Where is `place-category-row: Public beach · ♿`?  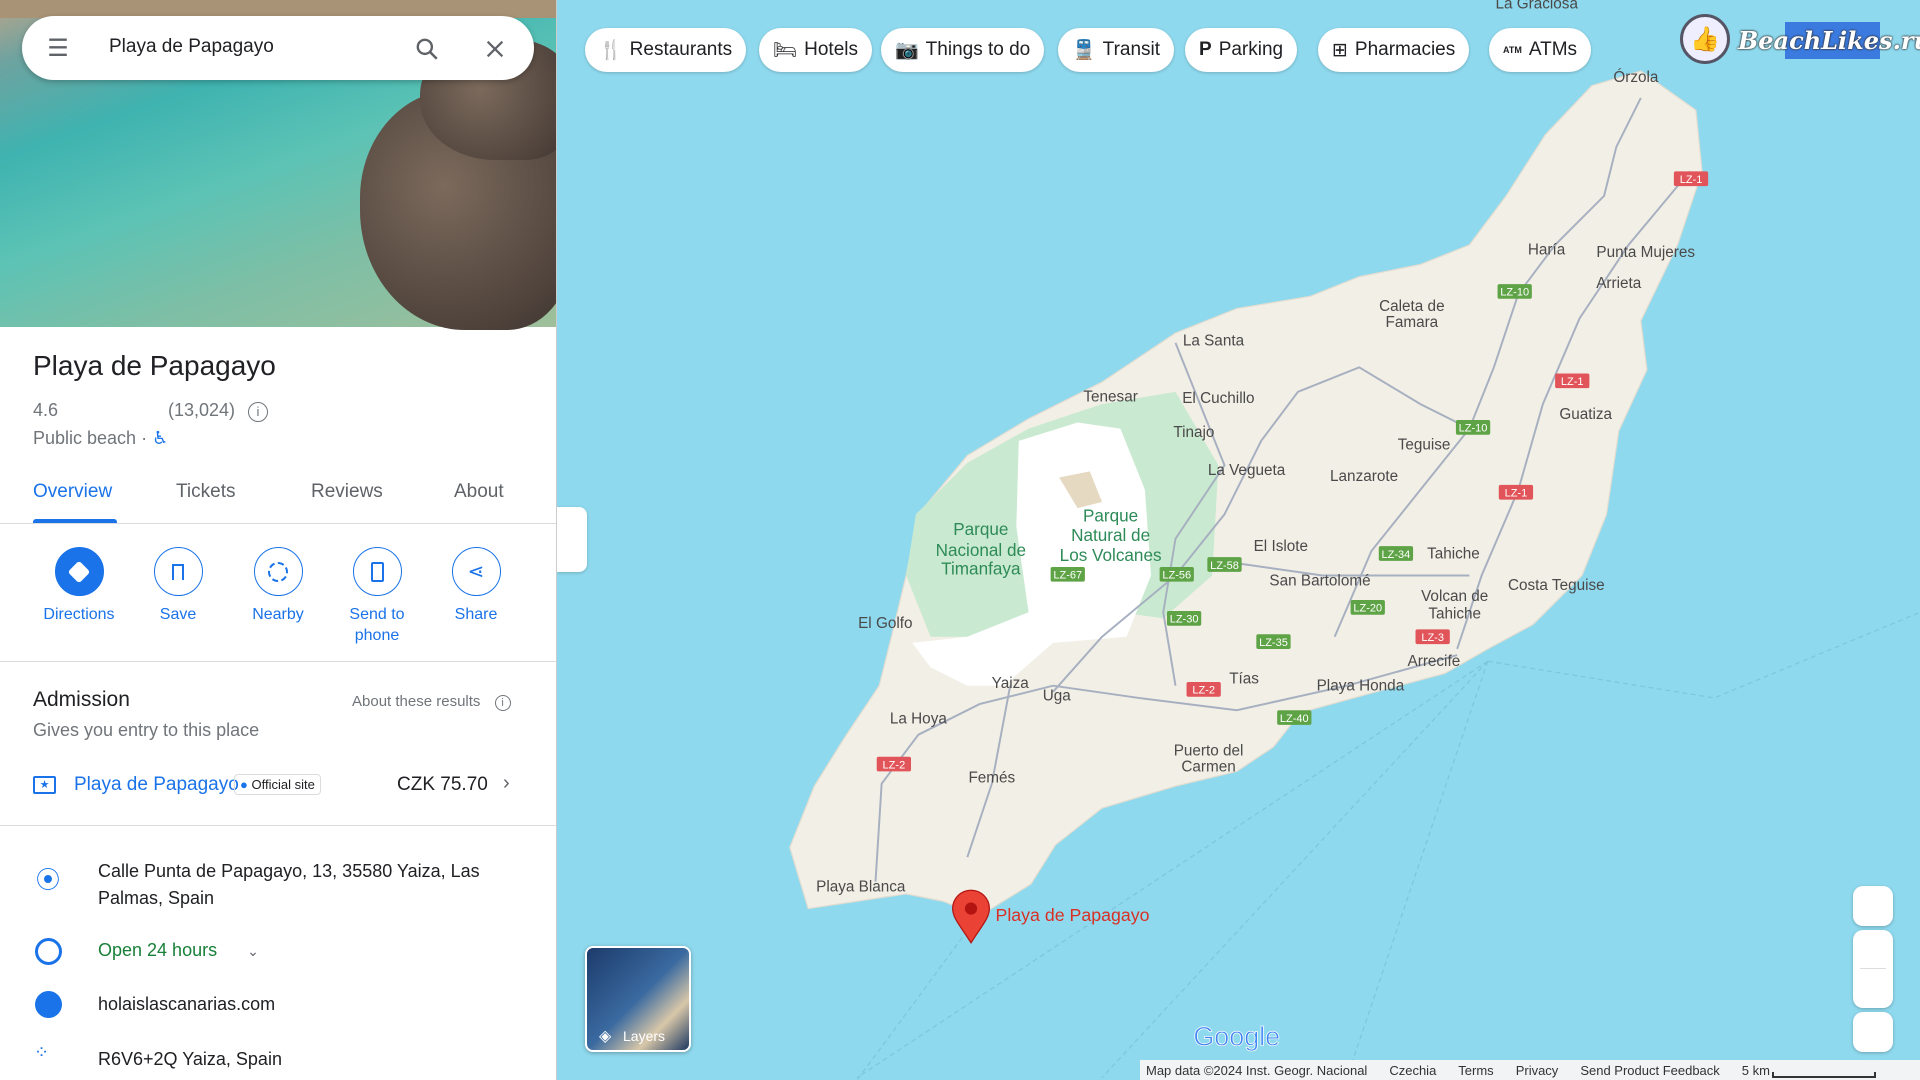 place-category-row: Public beach · ♿ is located at coordinates (100, 438).